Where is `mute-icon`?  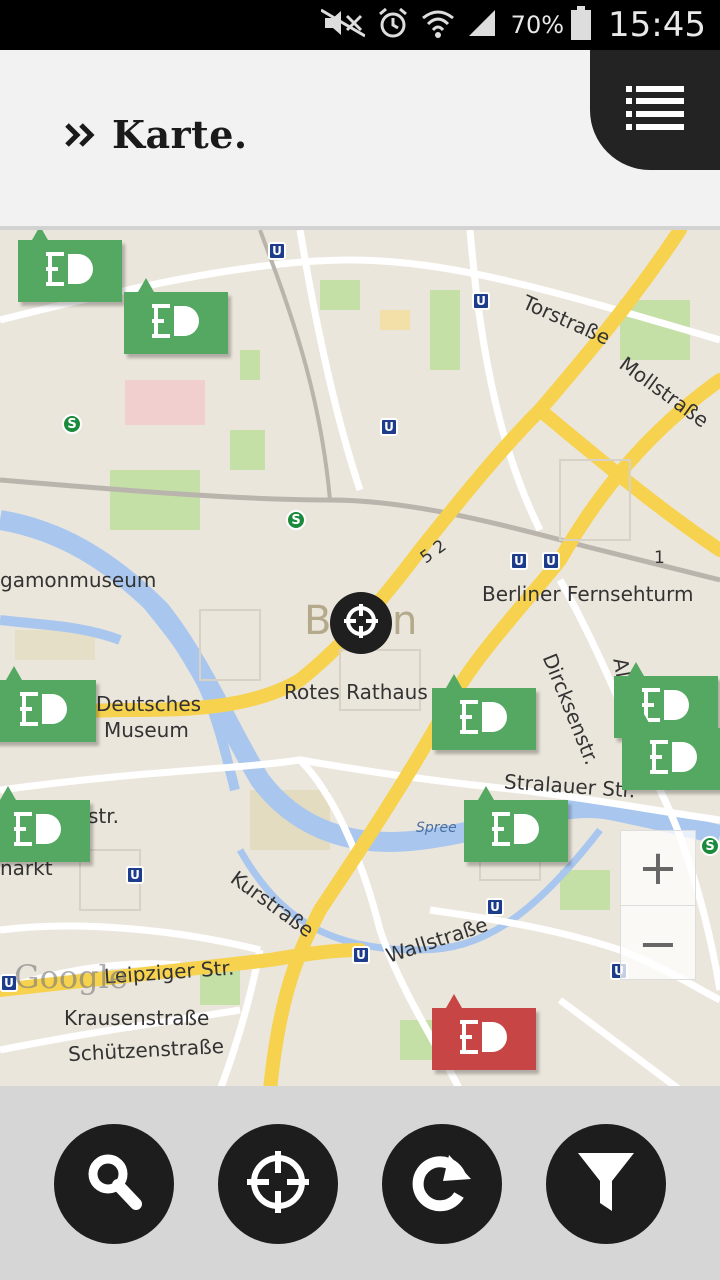 mute-icon is located at coordinates (342, 25).